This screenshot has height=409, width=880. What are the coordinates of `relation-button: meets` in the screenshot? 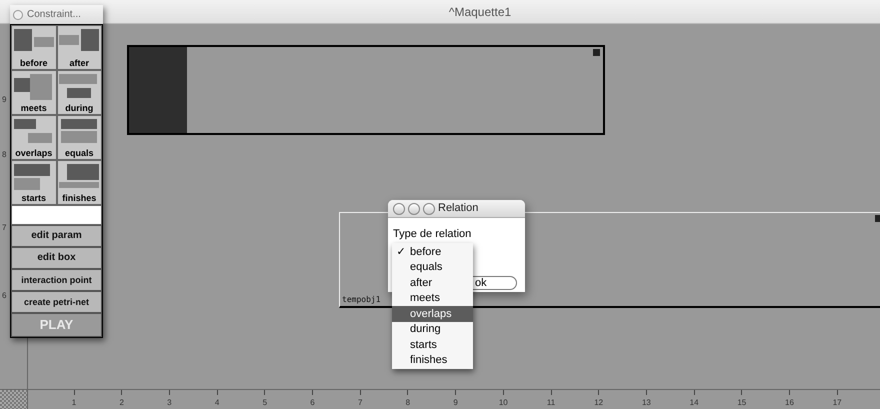 It's located at (33, 92).